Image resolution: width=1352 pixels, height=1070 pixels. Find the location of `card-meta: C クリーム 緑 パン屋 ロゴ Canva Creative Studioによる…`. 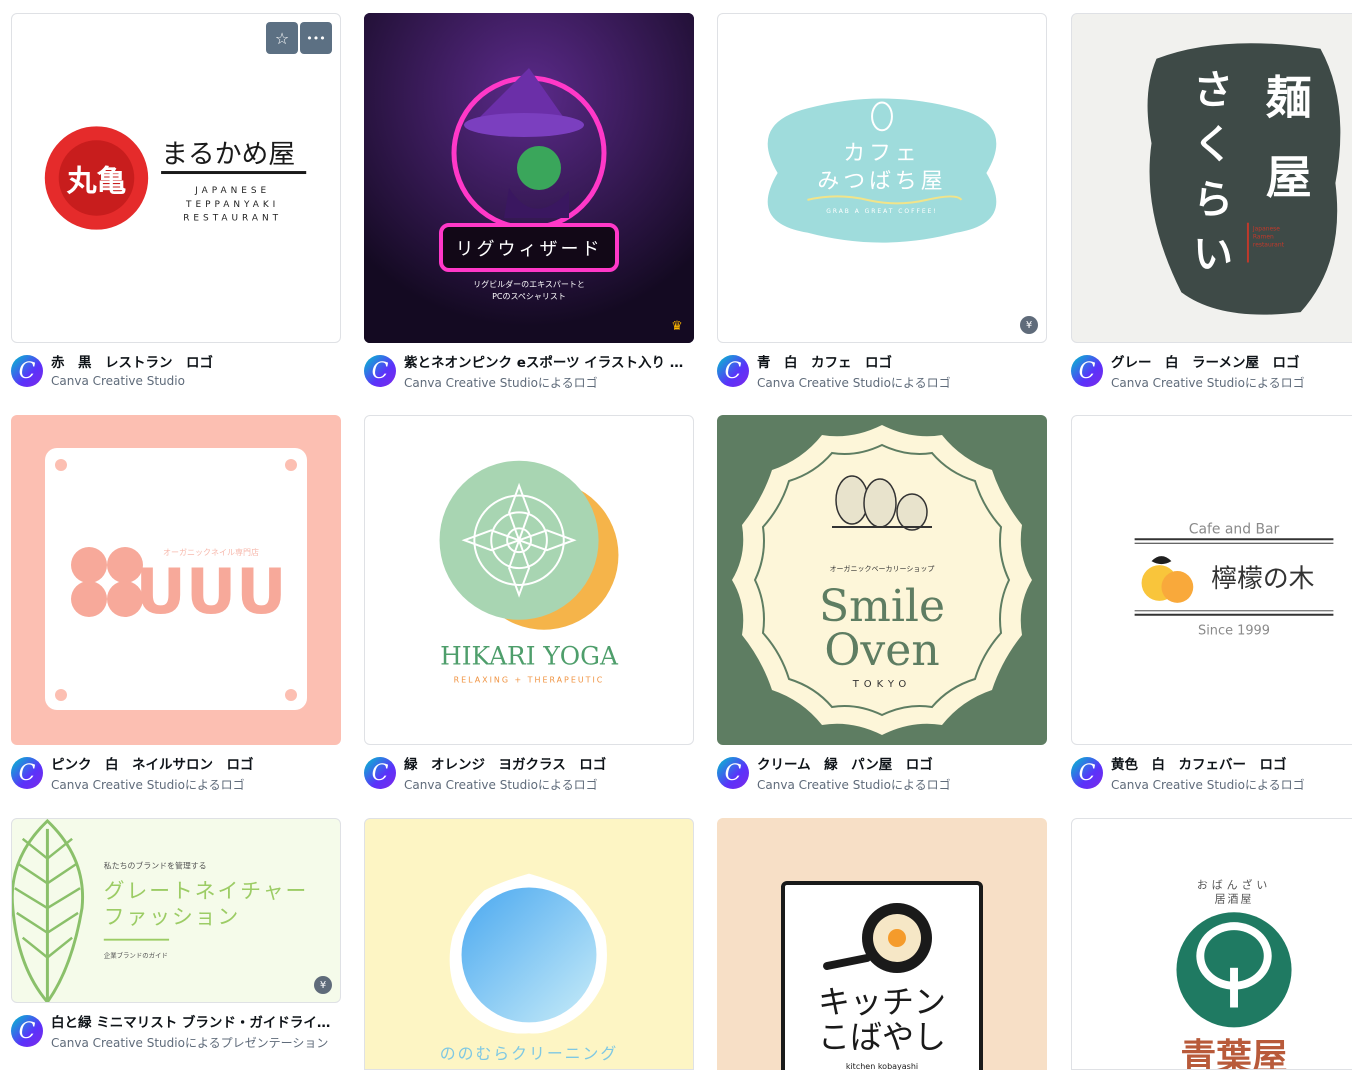

card-meta: C クリーム 緑 パン屋 ロゴ Canva Creative Studioによる… is located at coordinates (882, 778).